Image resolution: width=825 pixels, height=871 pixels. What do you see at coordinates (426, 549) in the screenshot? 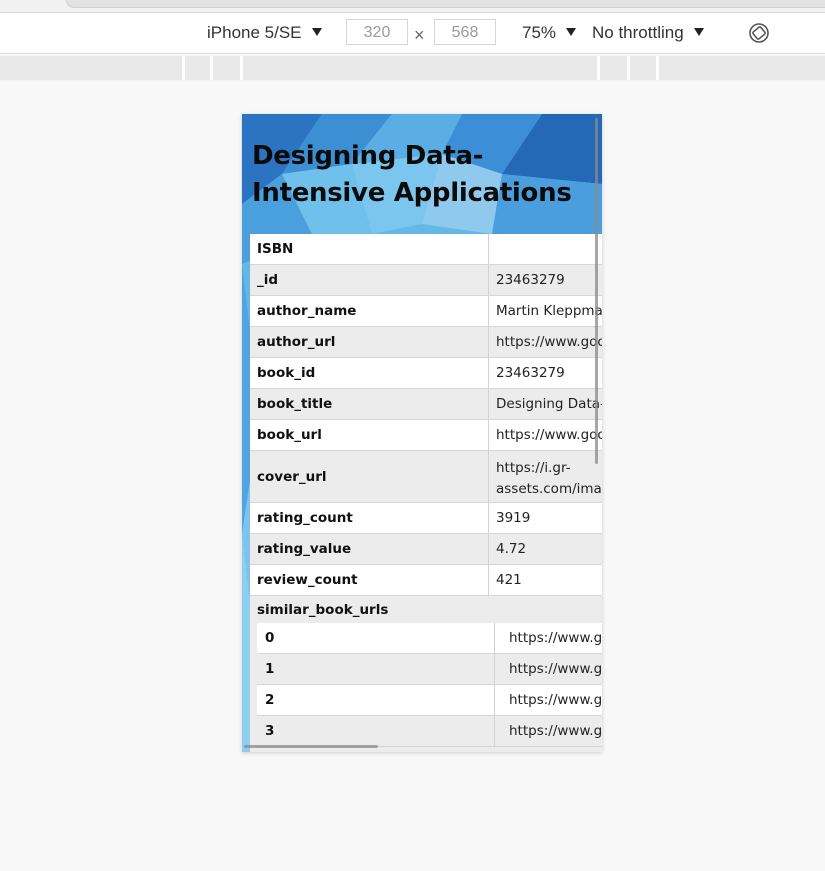
I see `table-row: rating_value 4.72` at bounding box center [426, 549].